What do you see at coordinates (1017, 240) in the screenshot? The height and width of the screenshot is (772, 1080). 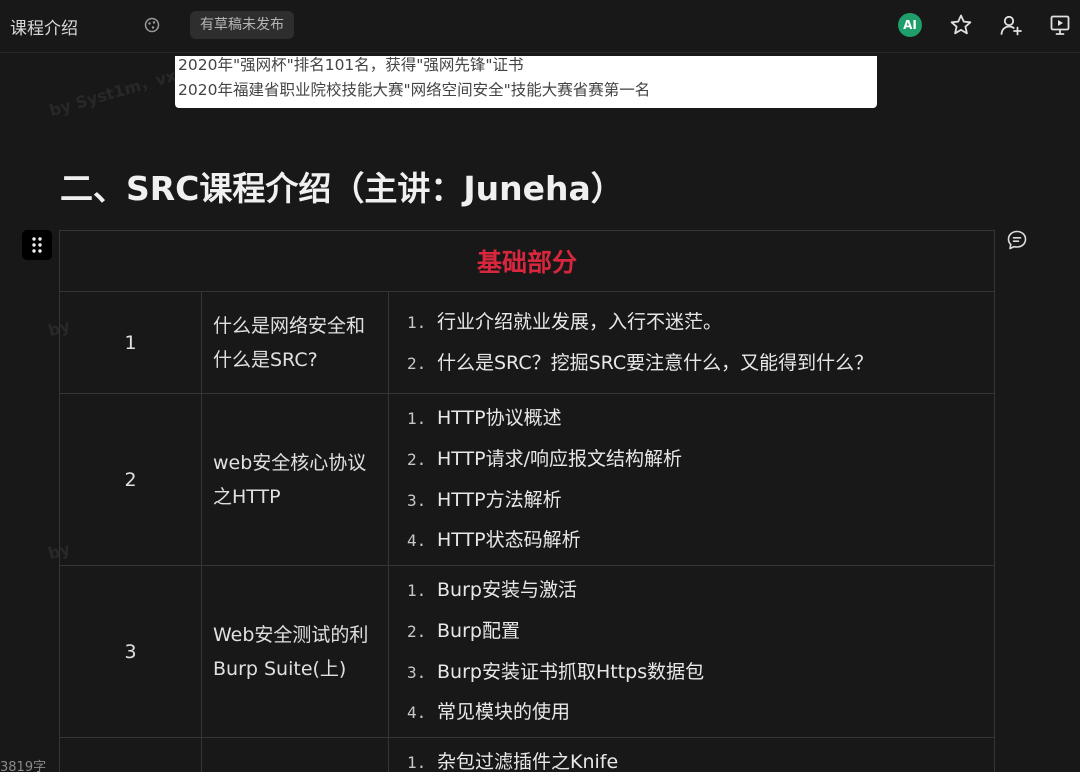 I see `comment-icon` at bounding box center [1017, 240].